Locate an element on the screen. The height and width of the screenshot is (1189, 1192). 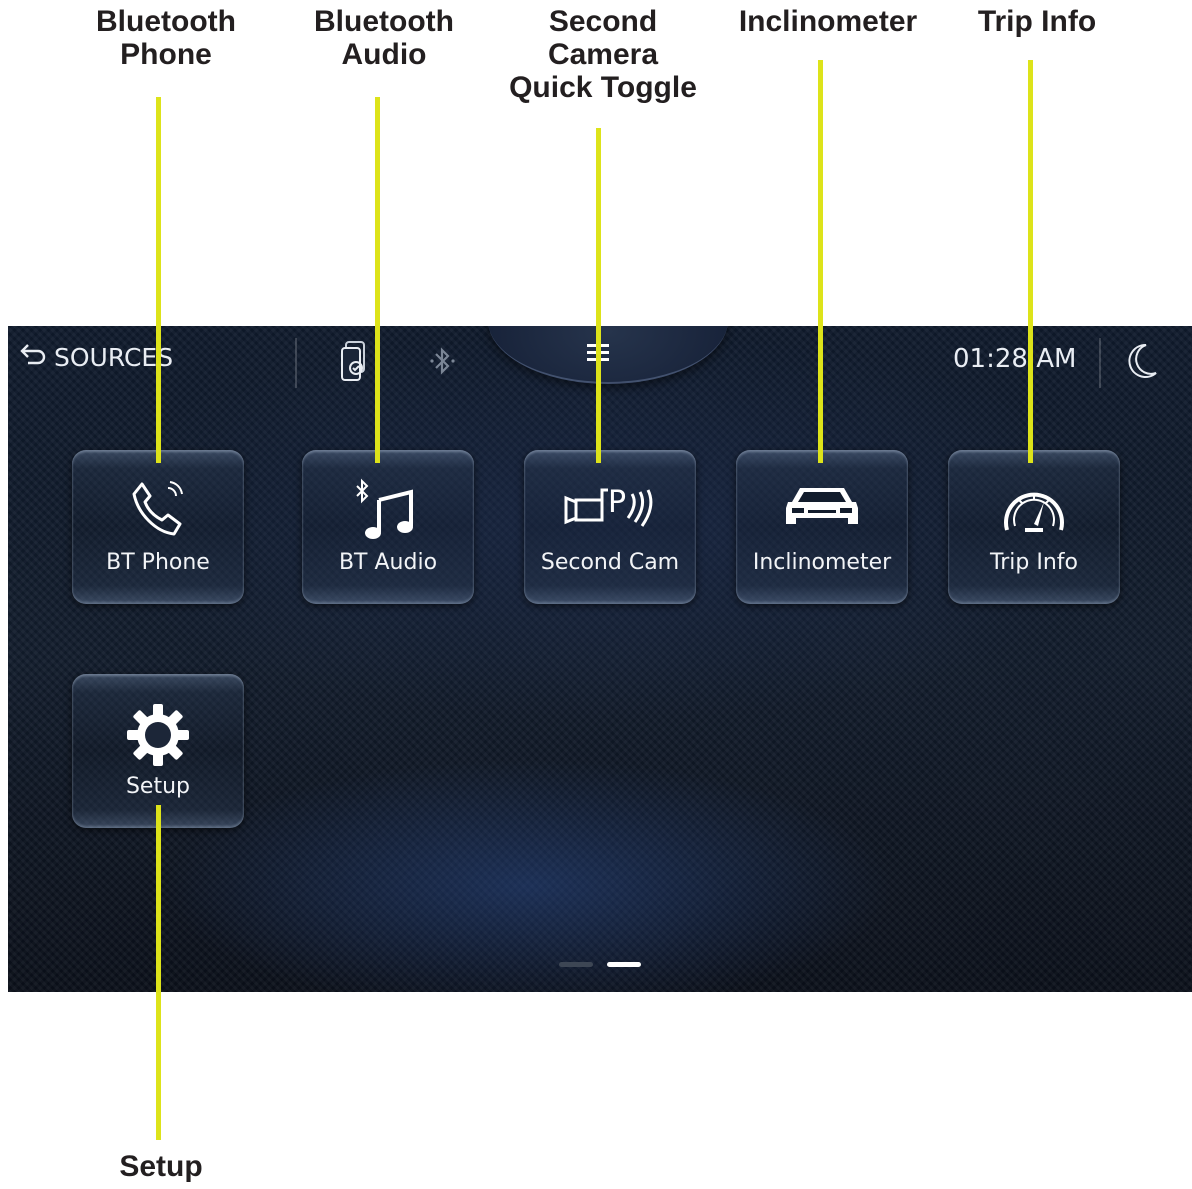
moon-icon is located at coordinates (1143, 363).